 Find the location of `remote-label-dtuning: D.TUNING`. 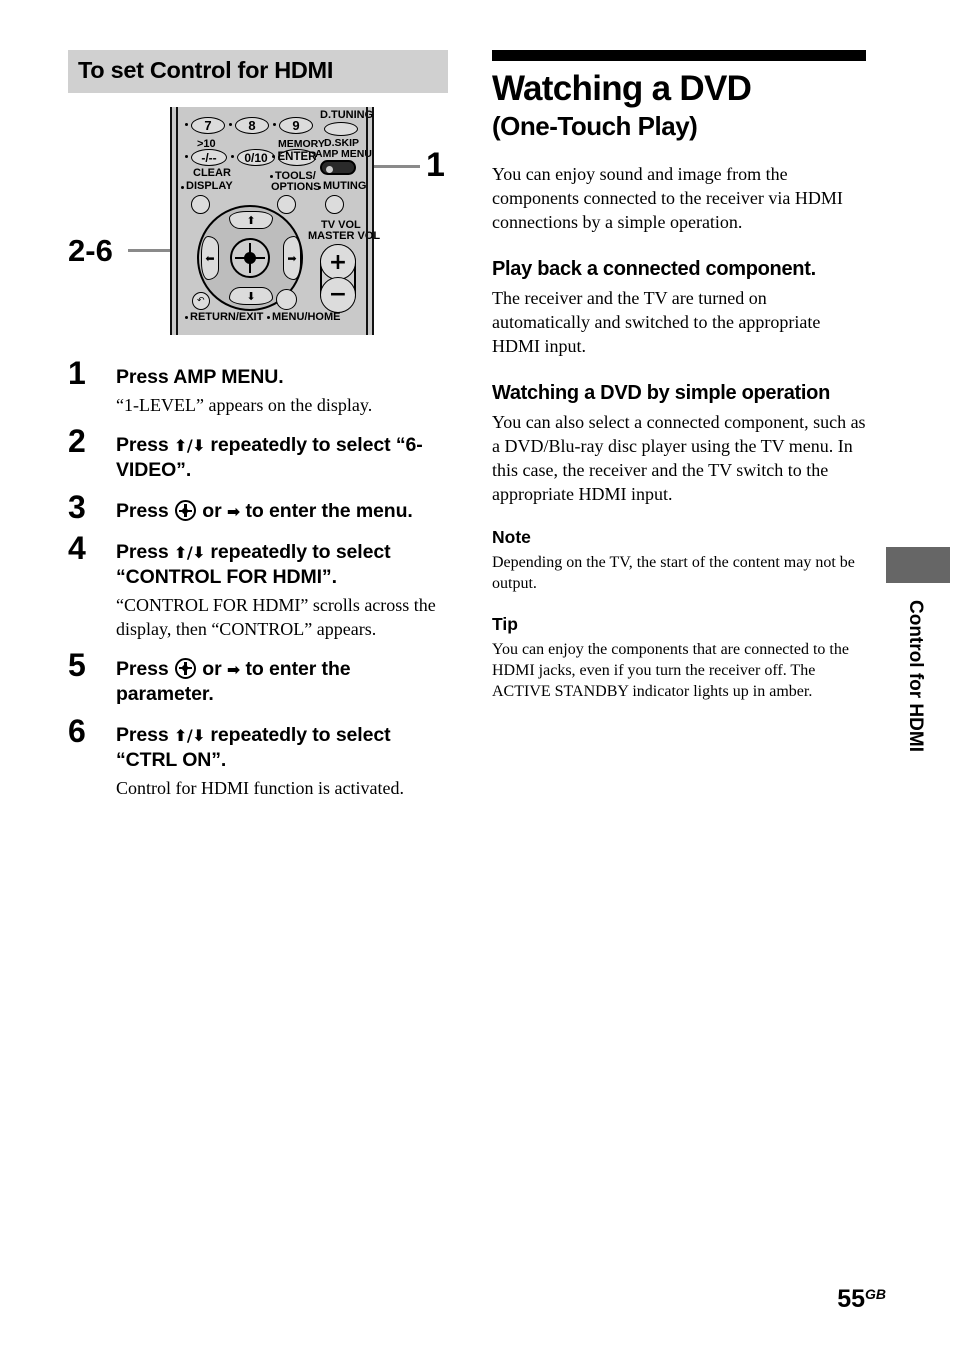

remote-label-dtuning: D.TUNING is located at coordinates (347, 115).